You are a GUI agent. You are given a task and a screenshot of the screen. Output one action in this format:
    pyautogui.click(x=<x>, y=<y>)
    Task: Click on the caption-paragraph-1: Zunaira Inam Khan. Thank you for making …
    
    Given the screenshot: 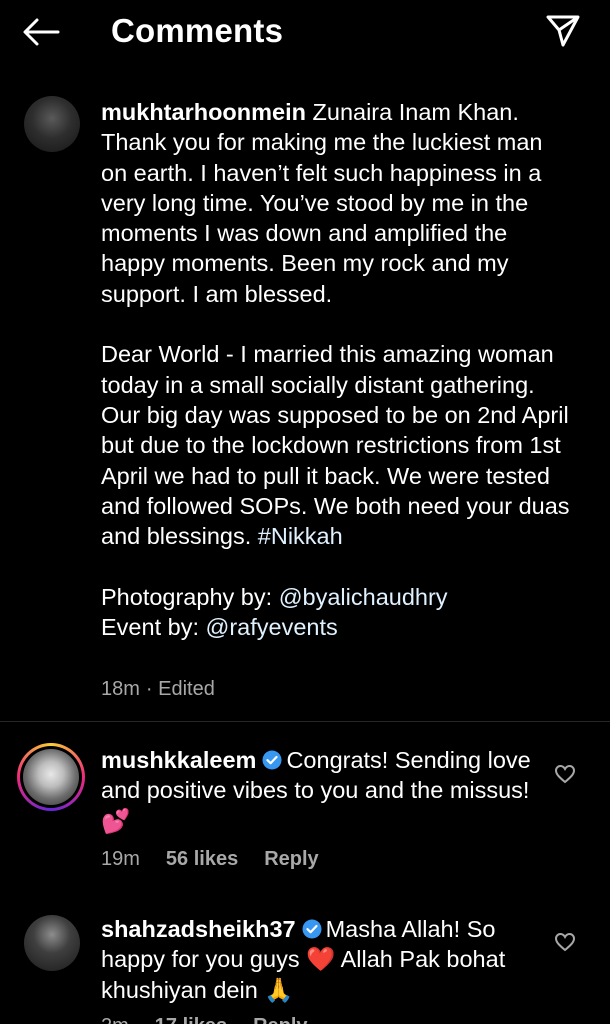 What is the action you would take?
    pyautogui.click(x=322, y=203)
    